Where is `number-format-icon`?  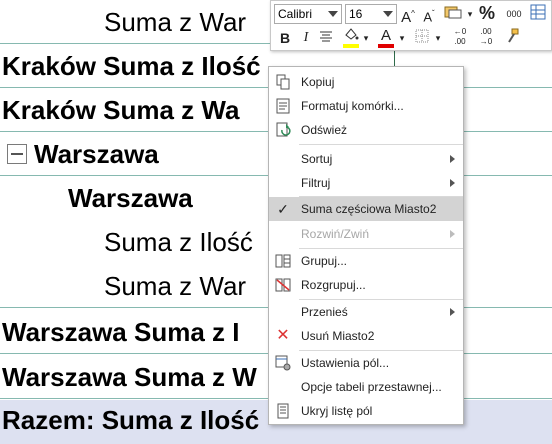 number-format-icon is located at coordinates (453, 14).